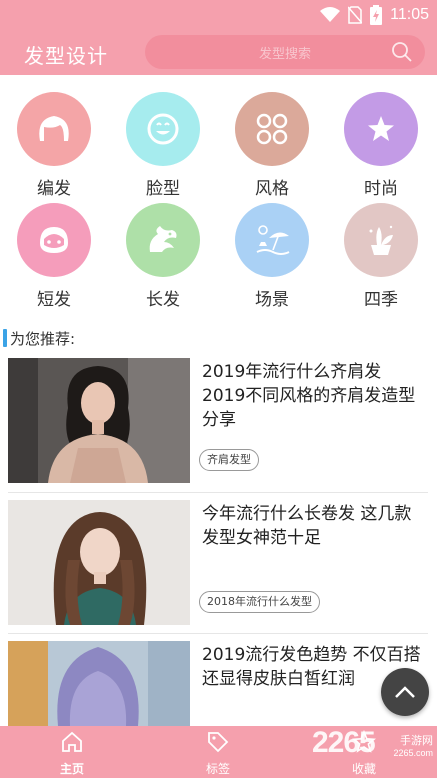  I want to click on category-seasons: 四季, so click(381, 256).